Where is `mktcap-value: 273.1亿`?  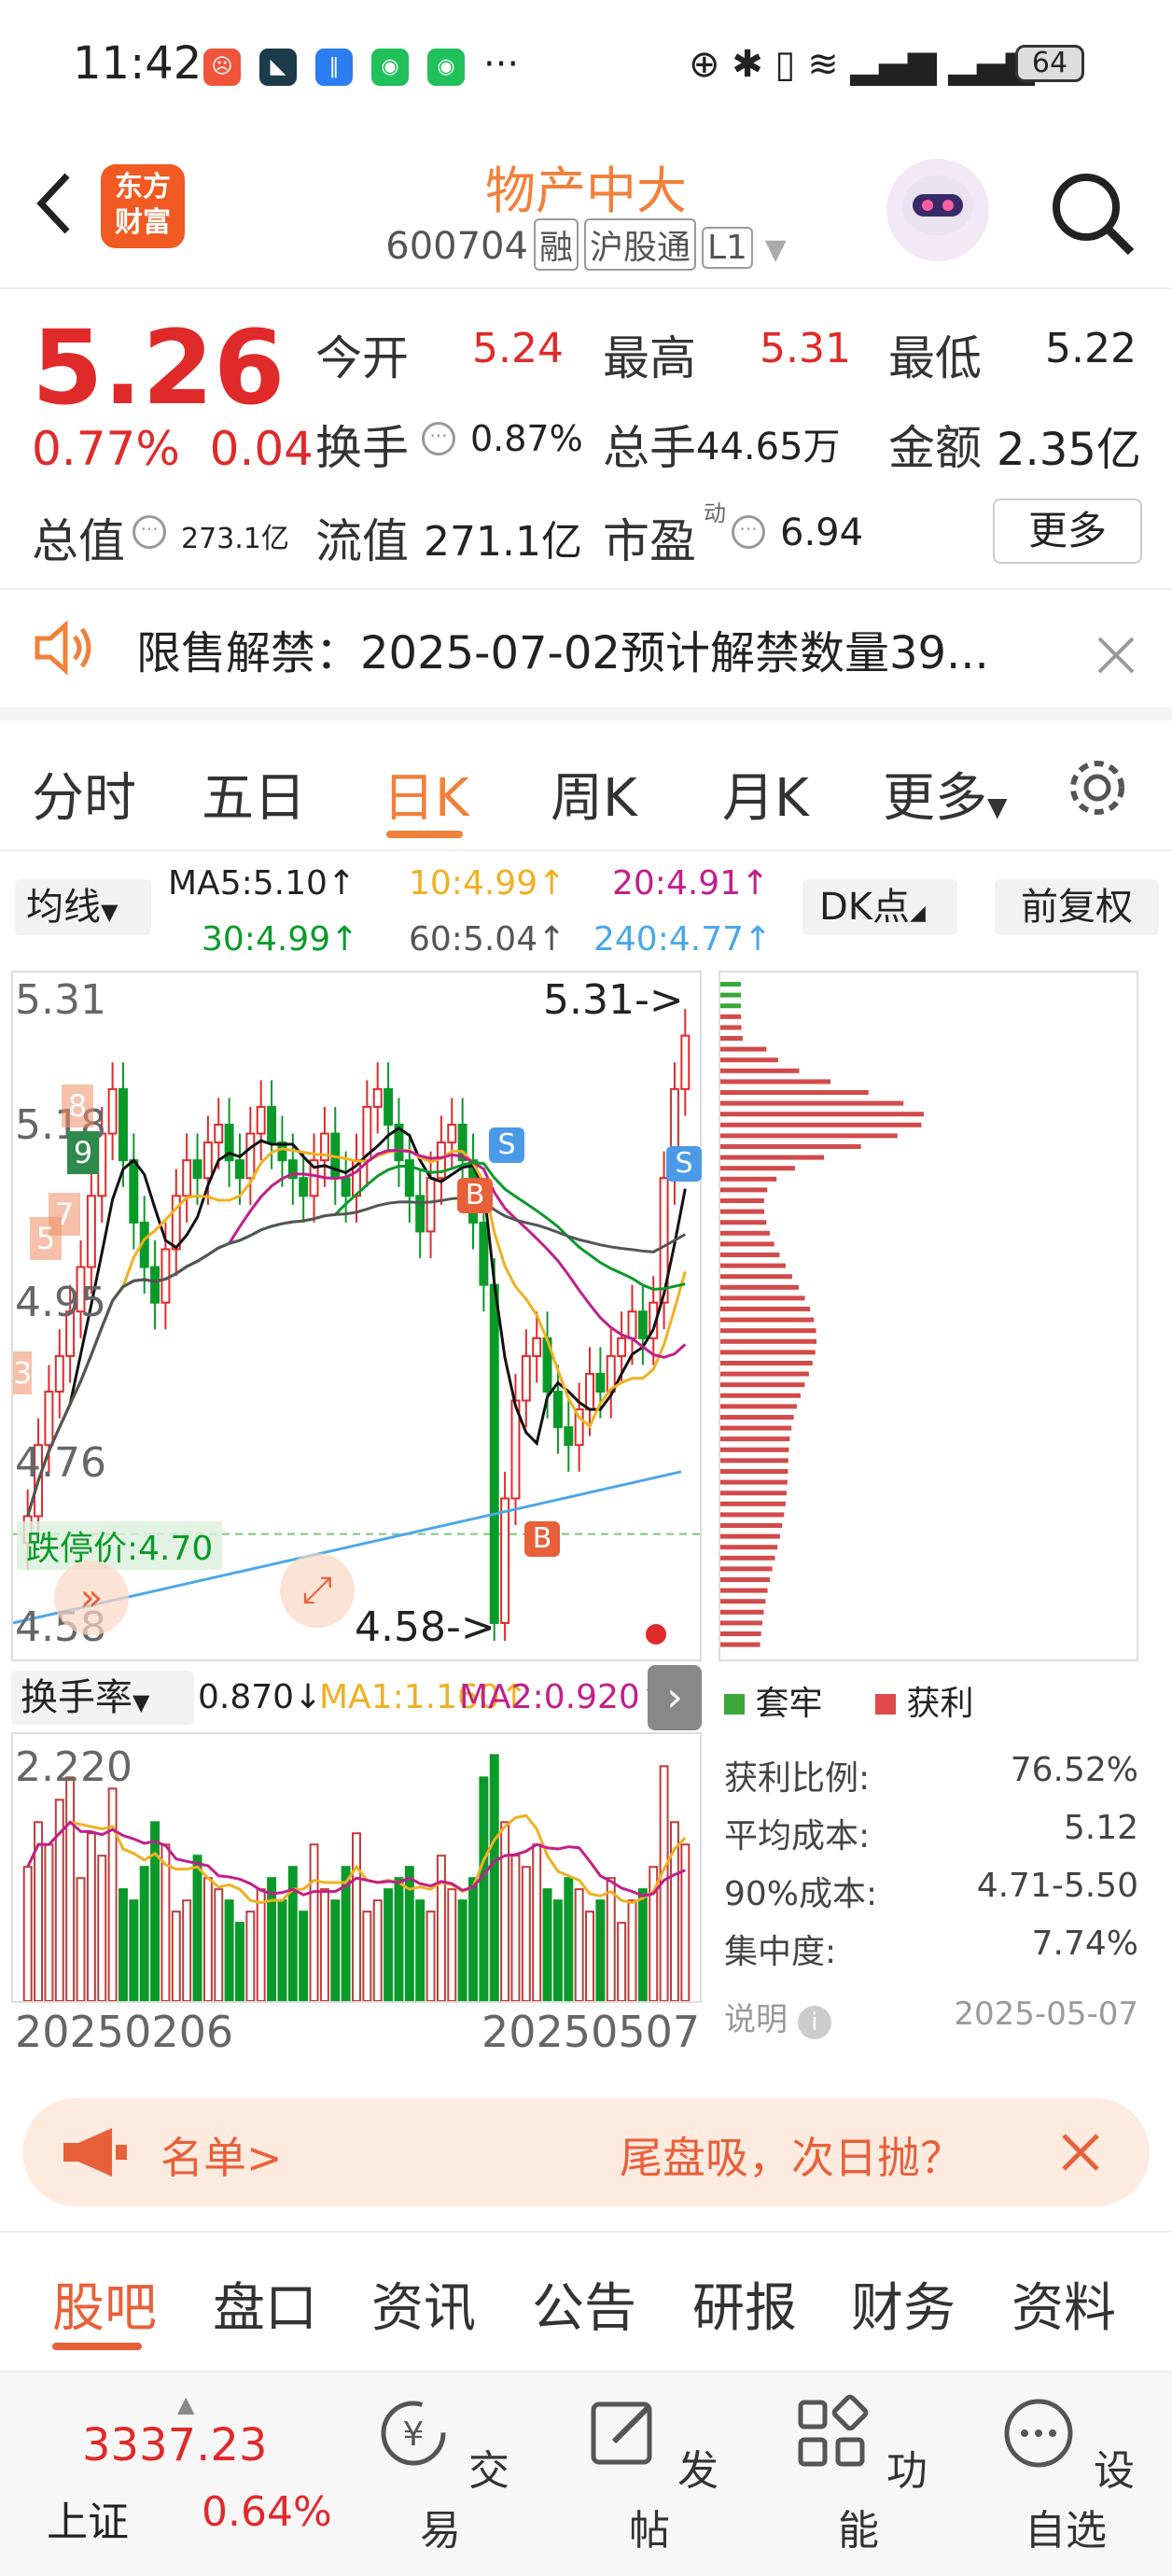 mktcap-value: 273.1亿 is located at coordinates (235, 539).